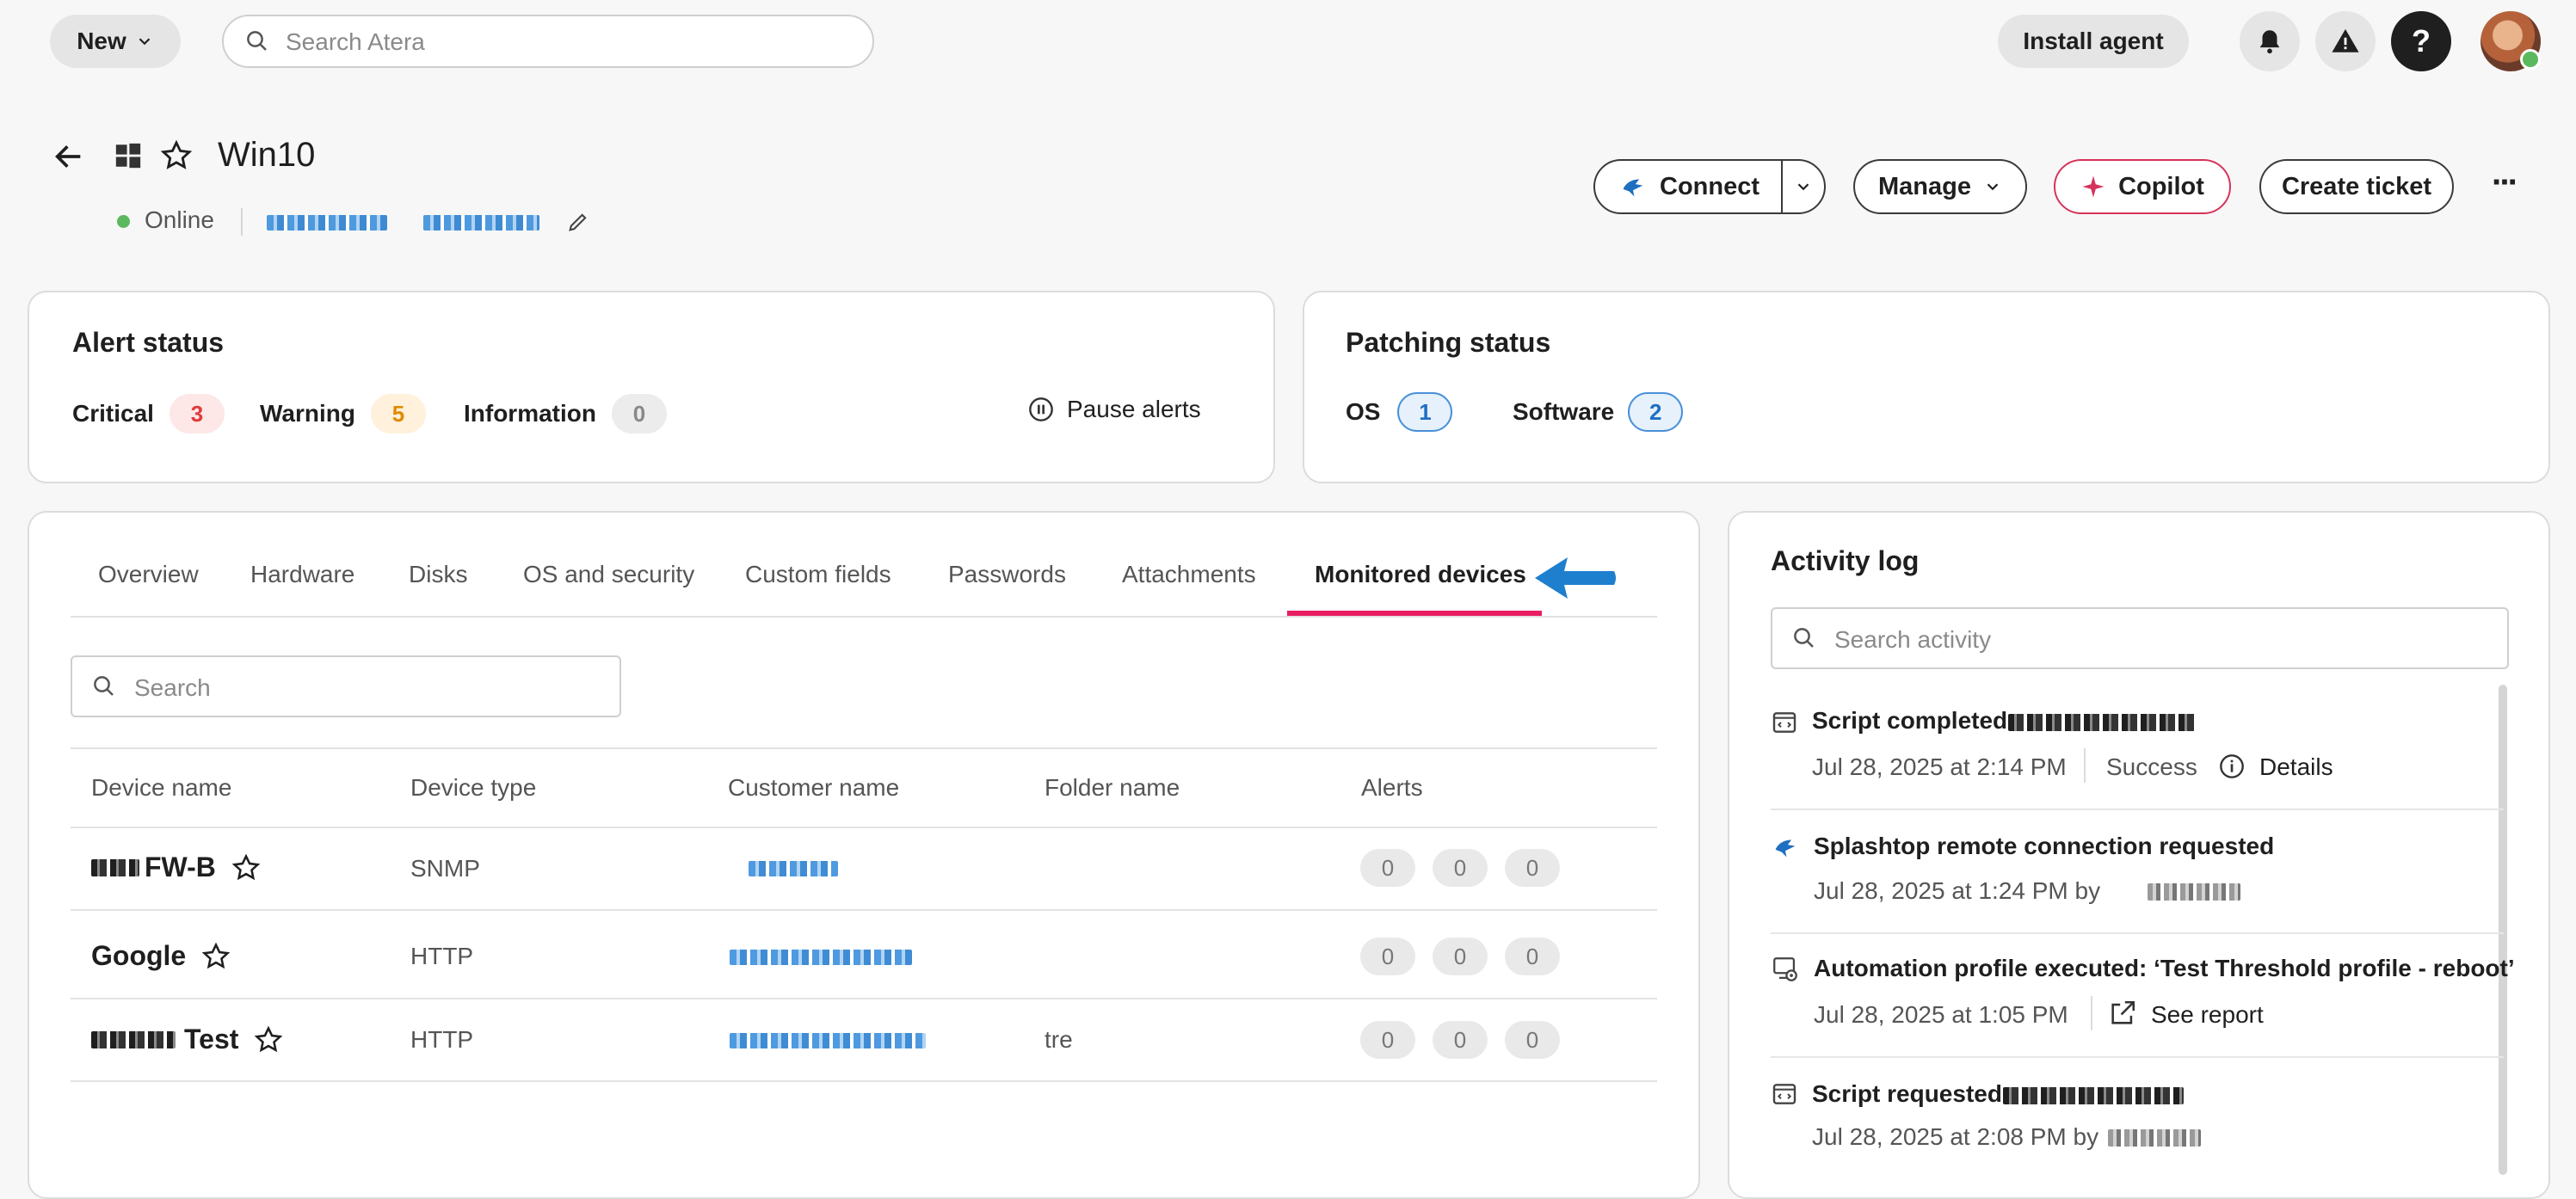 This screenshot has height=1199, width=2576. What do you see at coordinates (2143, 186) in the screenshot?
I see `copilot-button: Copilot` at bounding box center [2143, 186].